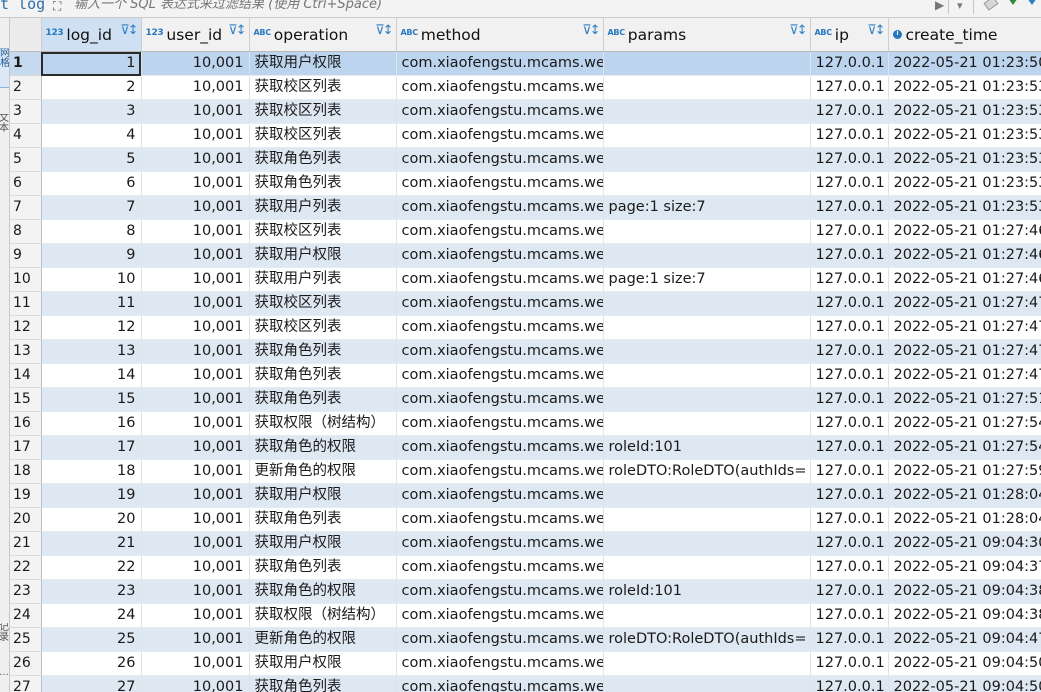  I want to click on row-number: 18, so click(26, 471).